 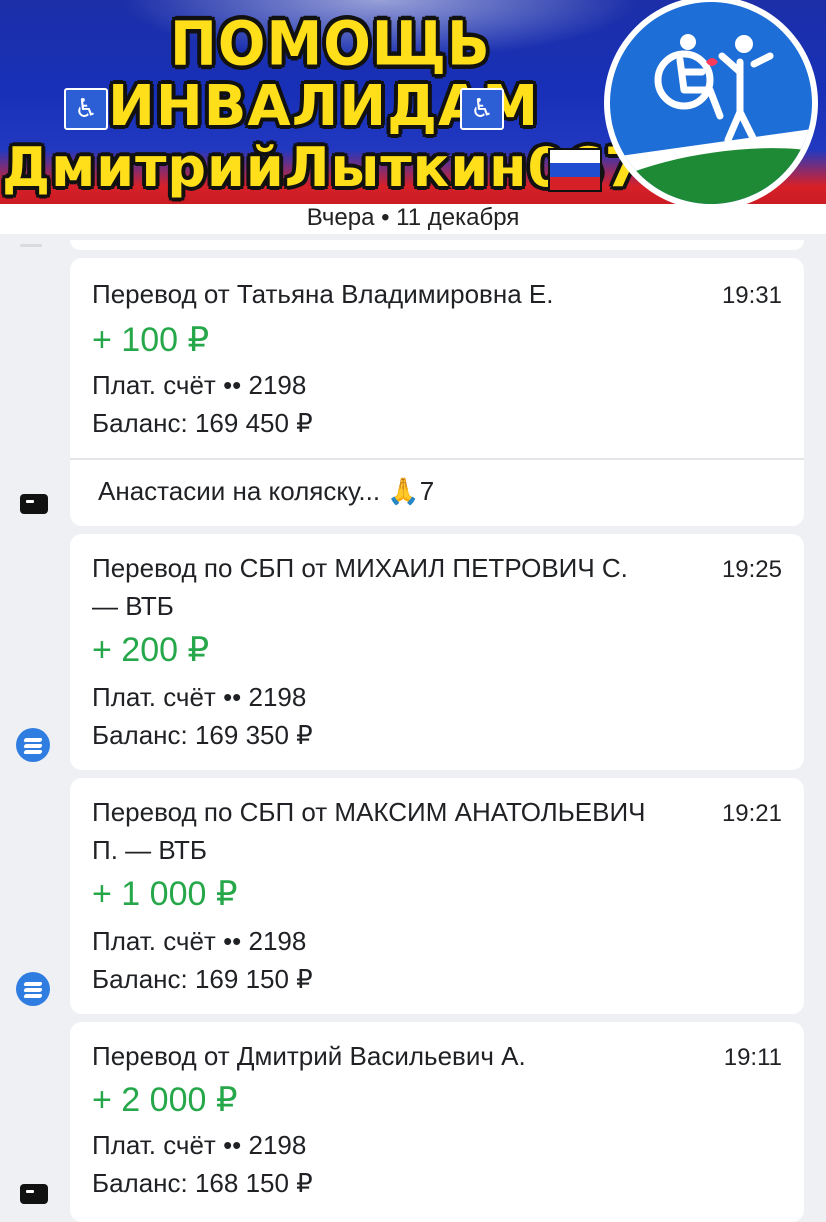 What do you see at coordinates (575, 170) in the screenshot?
I see `russian-flag-icon` at bounding box center [575, 170].